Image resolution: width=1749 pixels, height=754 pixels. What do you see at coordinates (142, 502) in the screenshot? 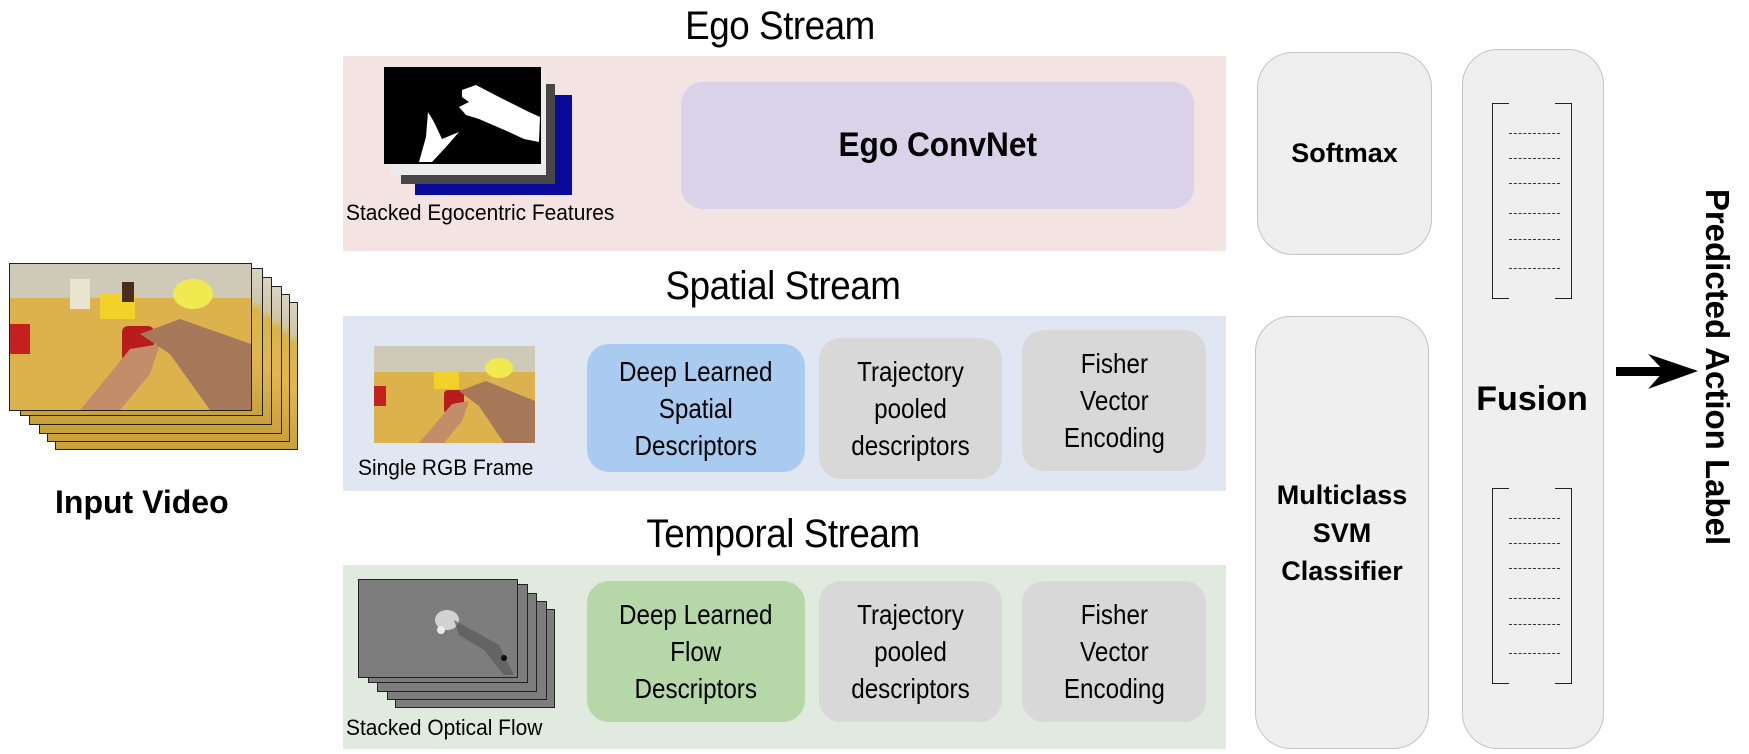
I see `input-video-label: Input Video` at bounding box center [142, 502].